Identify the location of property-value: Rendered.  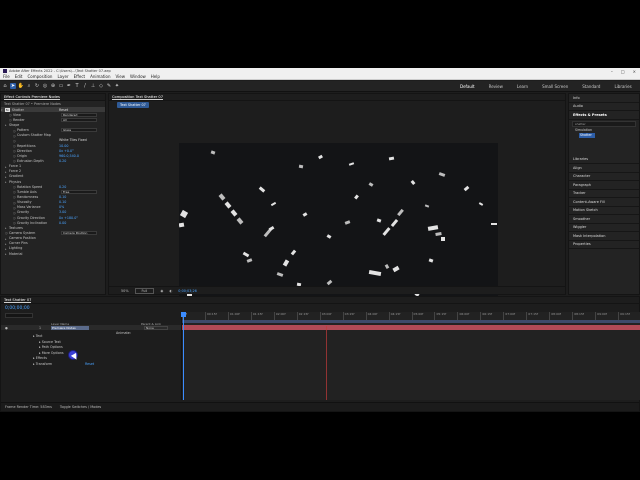
(79, 114).